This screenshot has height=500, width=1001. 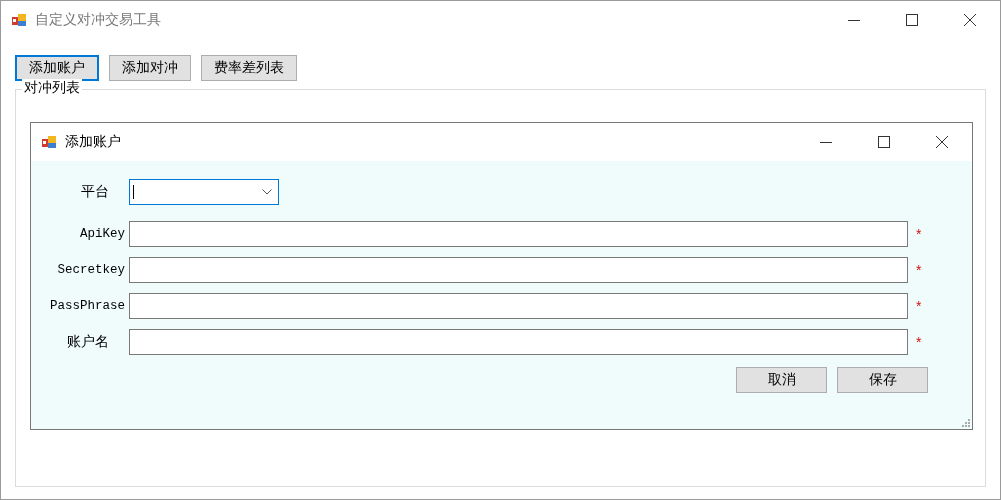 What do you see at coordinates (133, 192) in the screenshot?
I see `text-cursor` at bounding box center [133, 192].